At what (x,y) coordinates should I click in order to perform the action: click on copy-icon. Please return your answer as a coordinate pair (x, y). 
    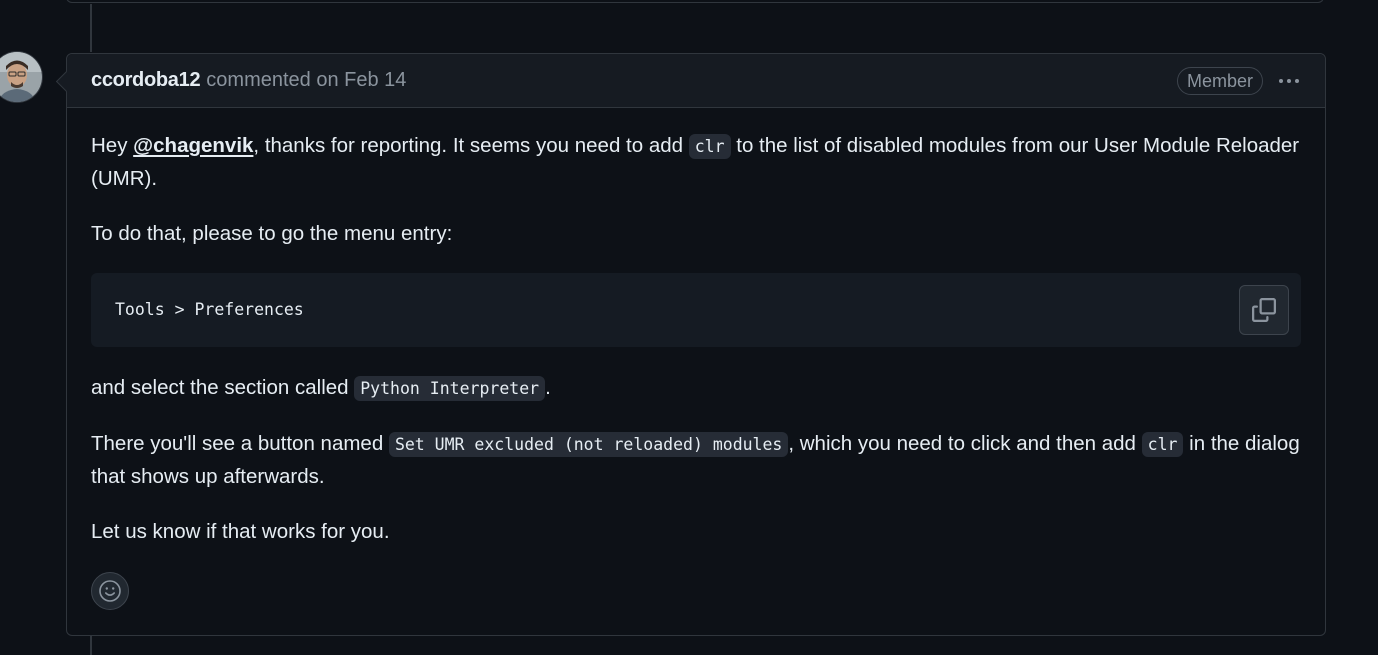
    Looking at the image, I should click on (1264, 310).